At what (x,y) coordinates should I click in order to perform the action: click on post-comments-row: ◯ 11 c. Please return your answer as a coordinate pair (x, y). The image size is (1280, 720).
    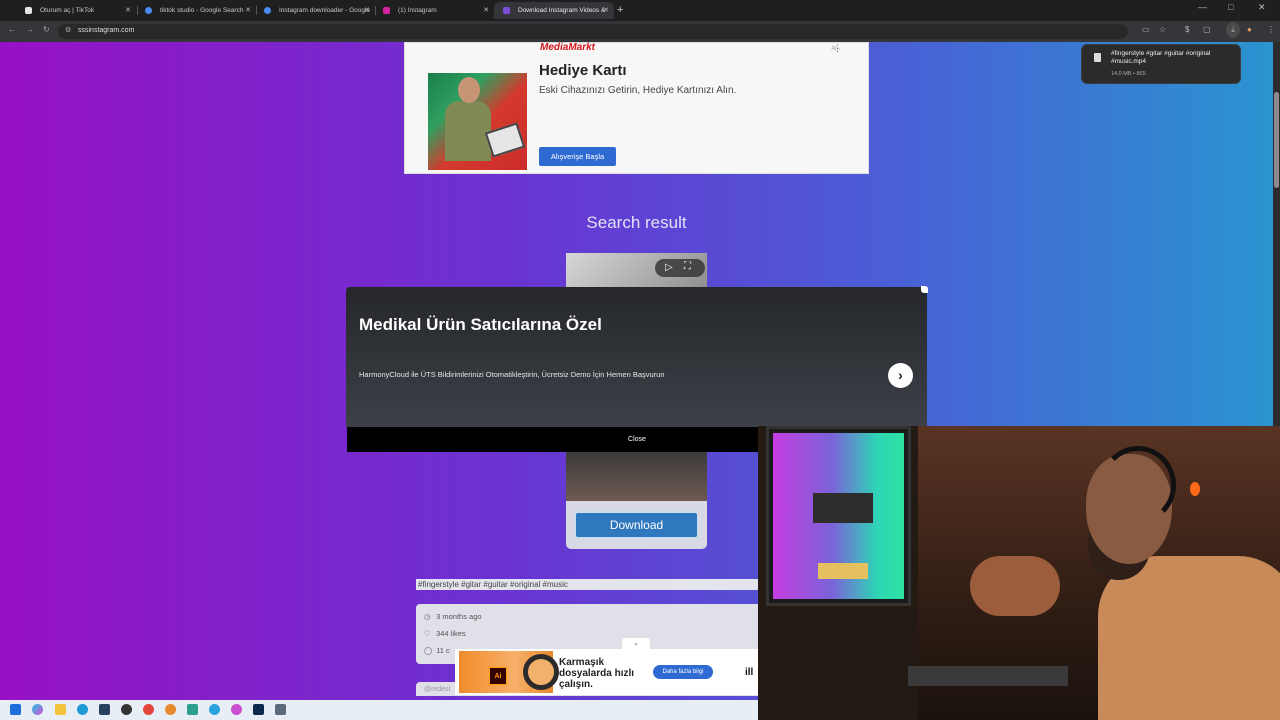
    Looking at the image, I should click on (437, 650).